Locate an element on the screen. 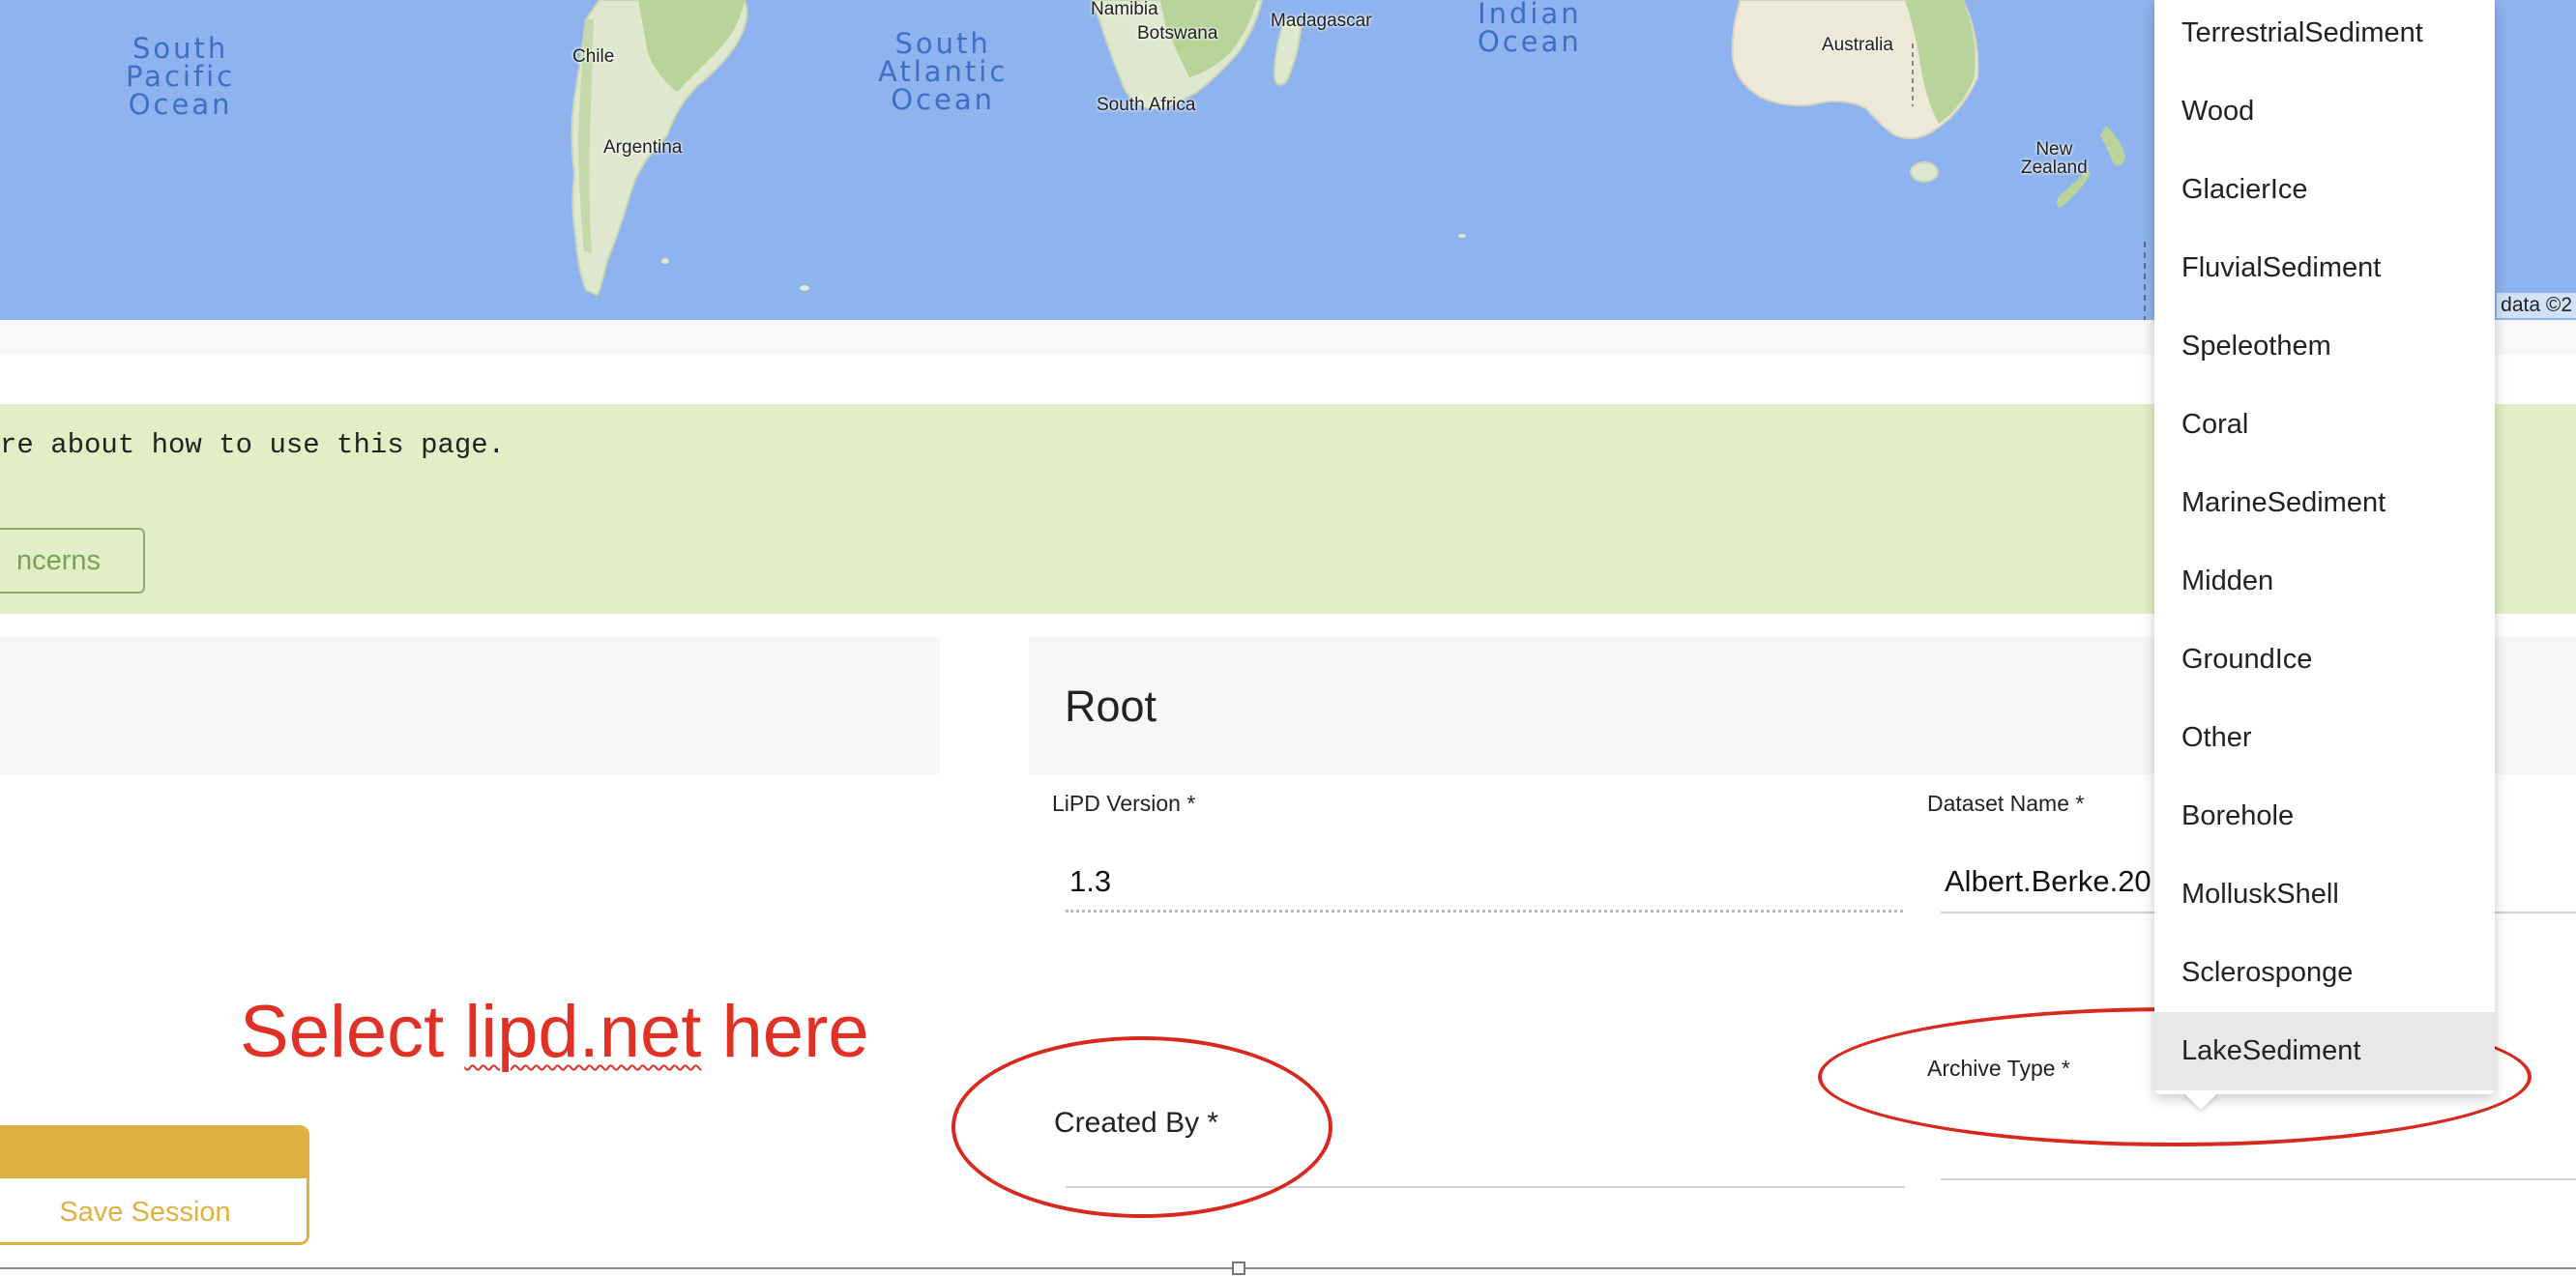 Image resolution: width=2576 pixels, height=1276 pixels. dropdown-option-speleothem: Speleothem is located at coordinates (2324, 347).